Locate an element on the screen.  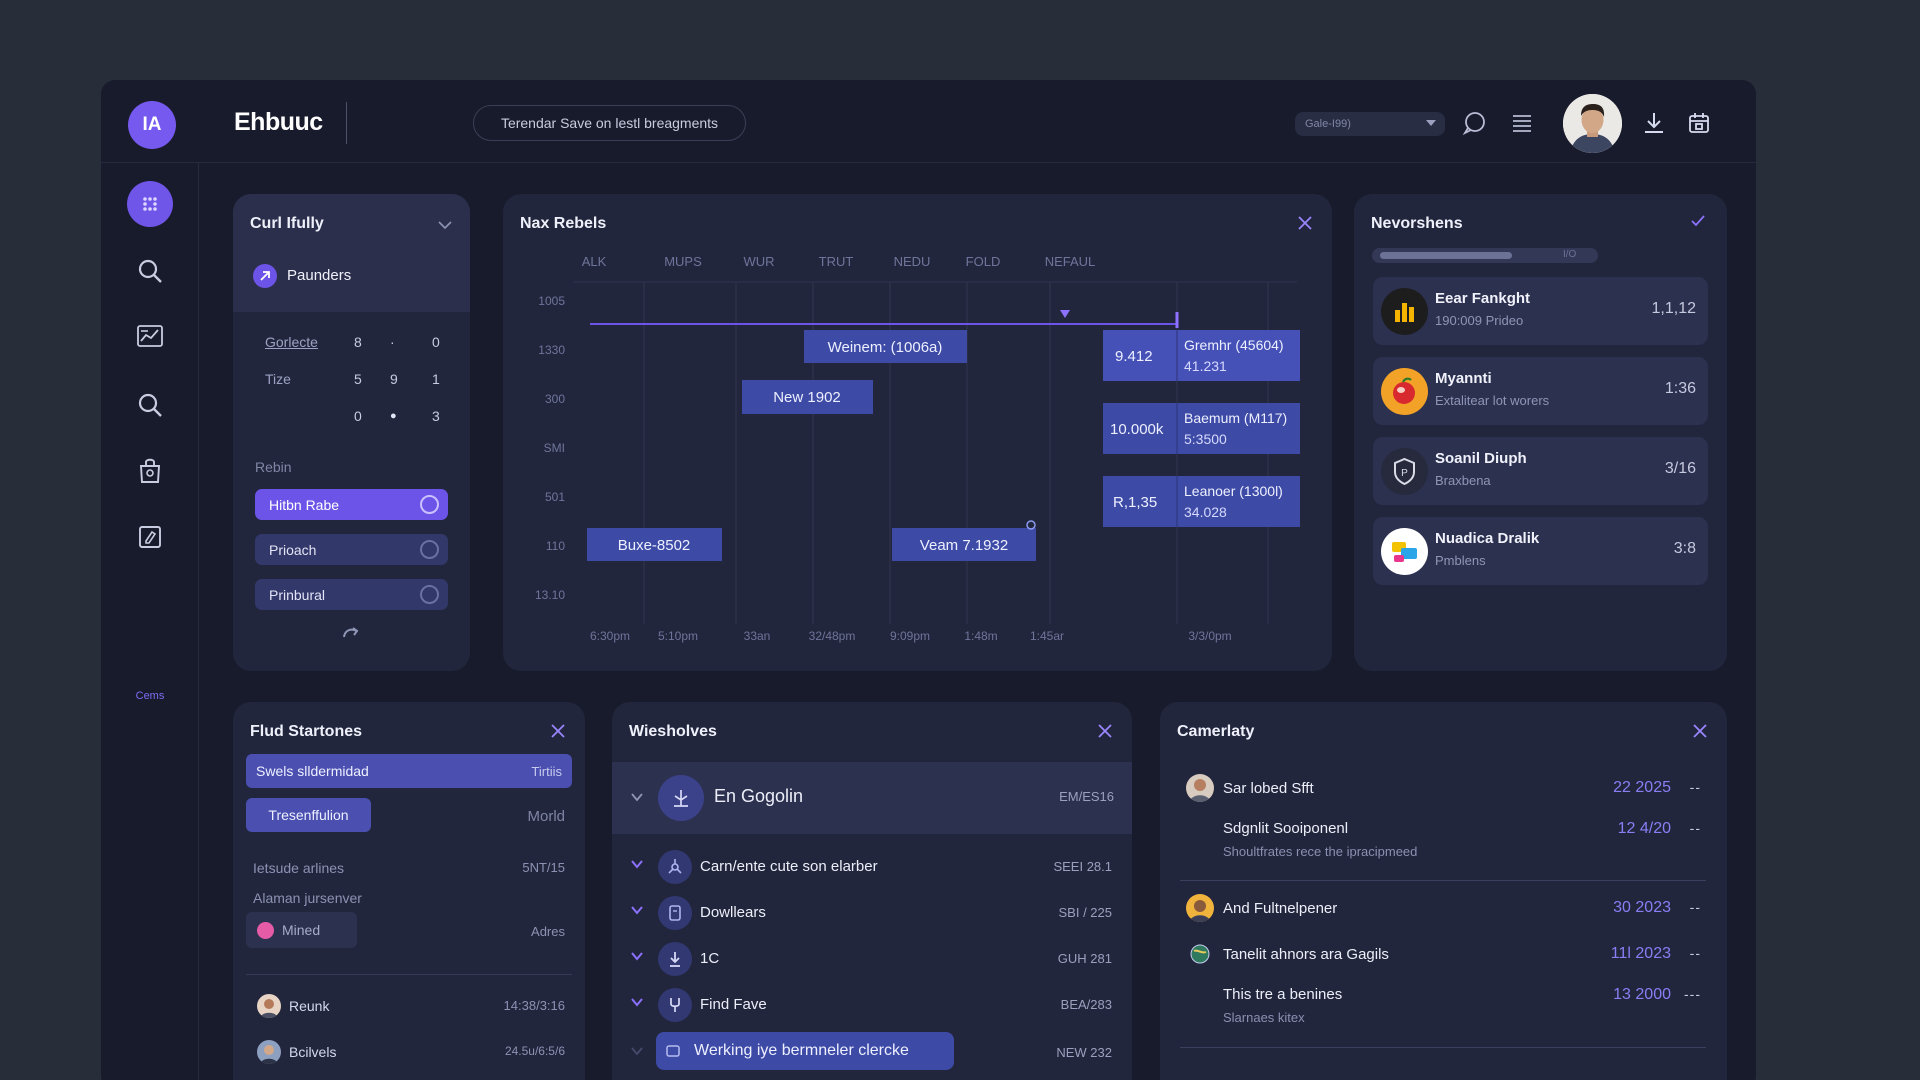
list-row-label: Dowllears is located at coordinates (733, 912).